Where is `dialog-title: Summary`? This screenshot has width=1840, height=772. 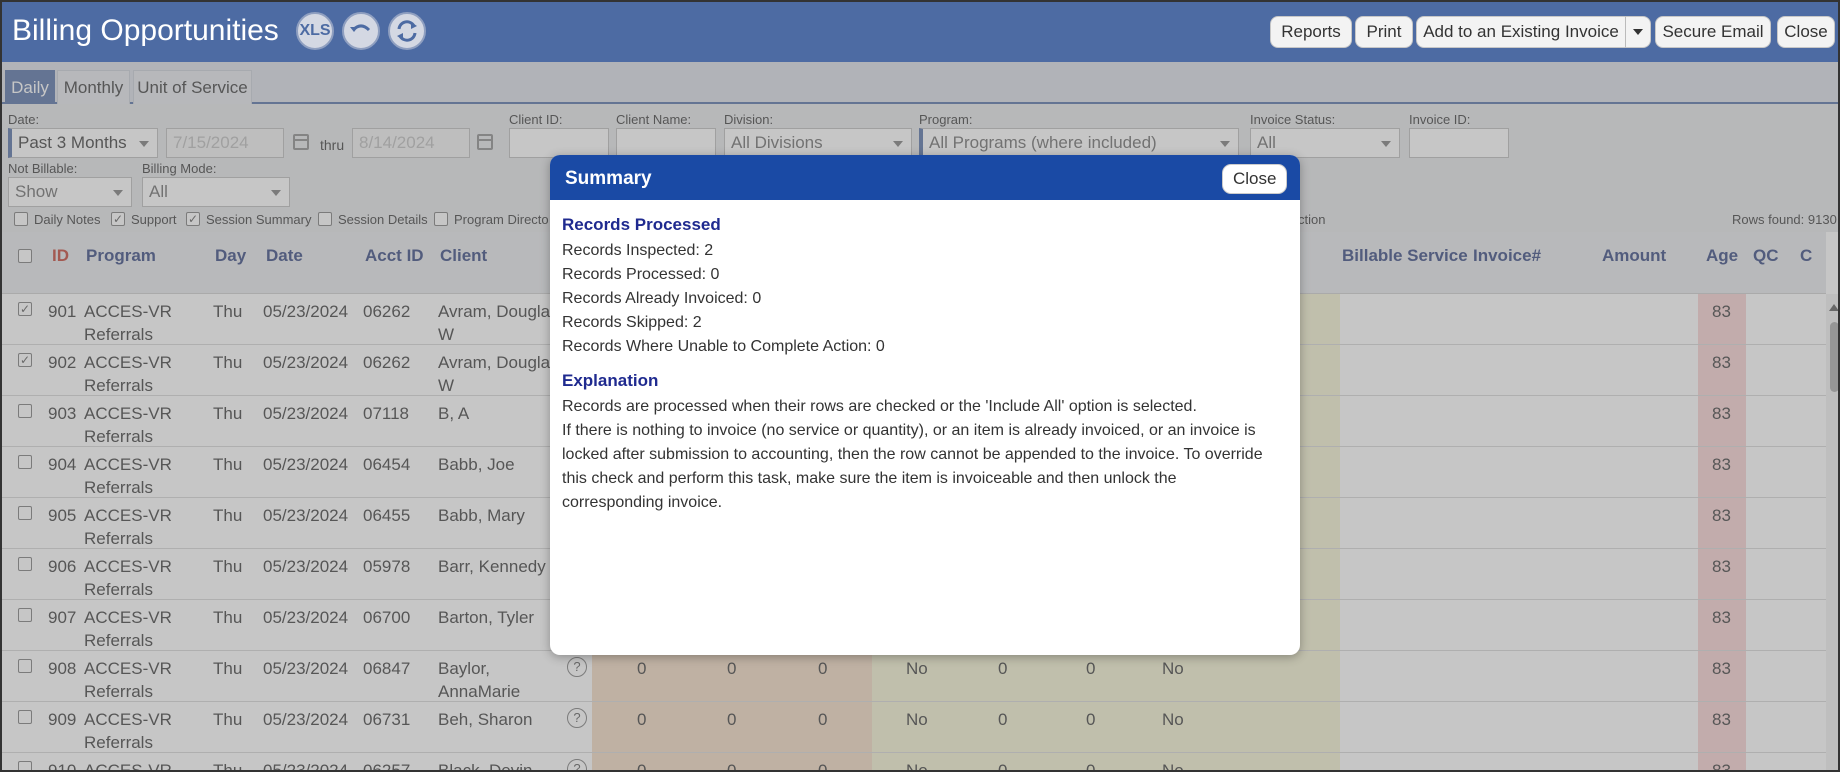
dialog-title: Summary is located at coordinates (608, 178).